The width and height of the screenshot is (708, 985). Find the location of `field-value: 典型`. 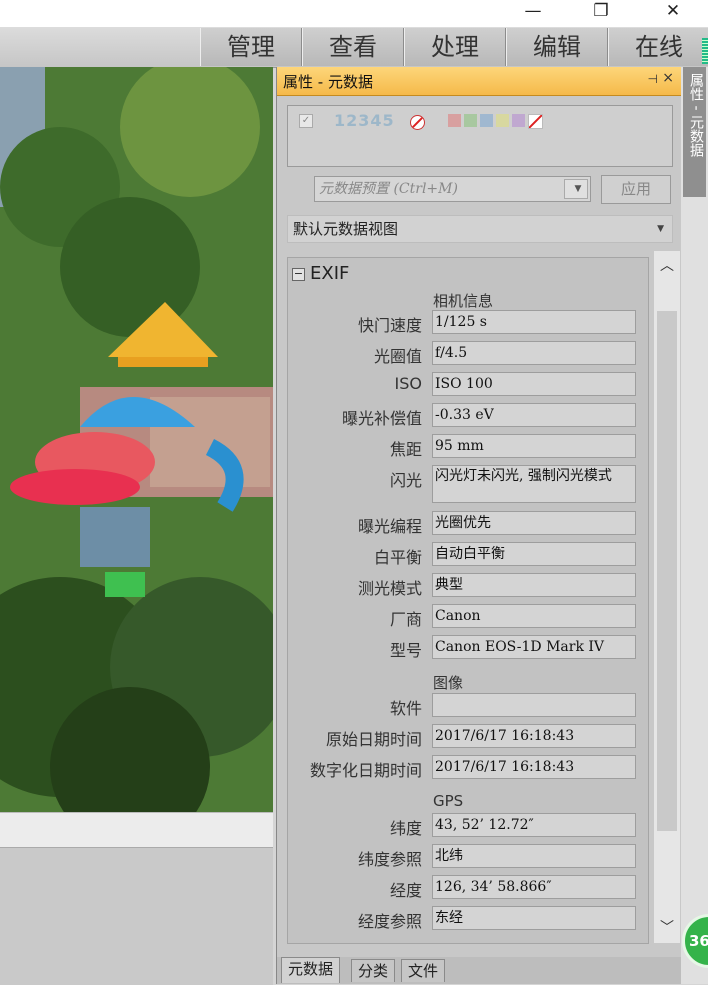

field-value: 典型 is located at coordinates (534, 585).